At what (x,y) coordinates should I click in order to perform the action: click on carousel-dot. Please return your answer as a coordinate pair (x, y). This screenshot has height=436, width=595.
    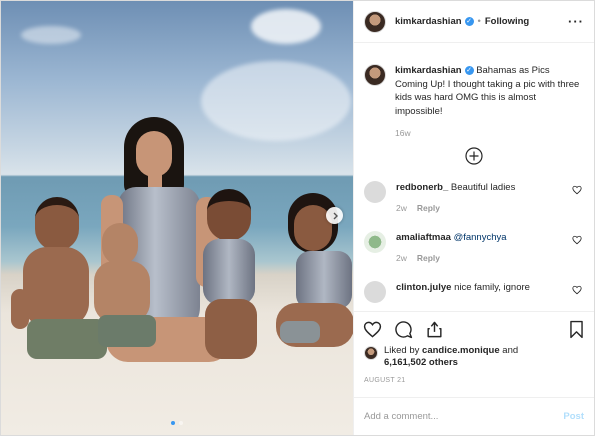
    Looking at the image, I should click on (181, 423).